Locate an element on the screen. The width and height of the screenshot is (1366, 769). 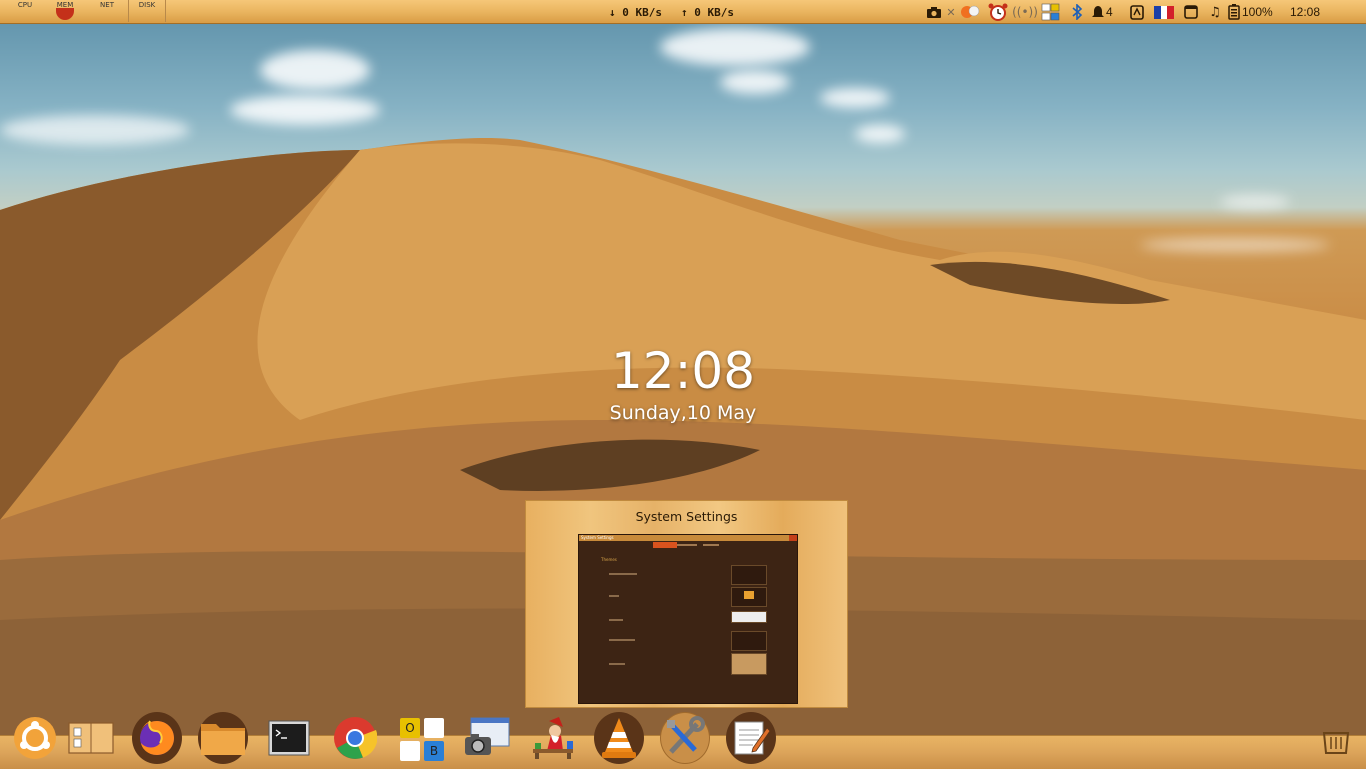
terminal-icon is located at coordinates (289, 738).